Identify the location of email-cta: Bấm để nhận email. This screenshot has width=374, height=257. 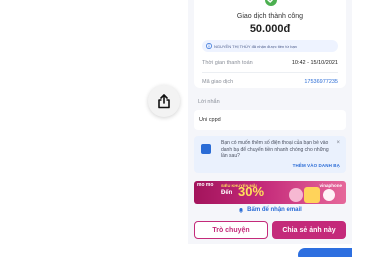
(270, 210).